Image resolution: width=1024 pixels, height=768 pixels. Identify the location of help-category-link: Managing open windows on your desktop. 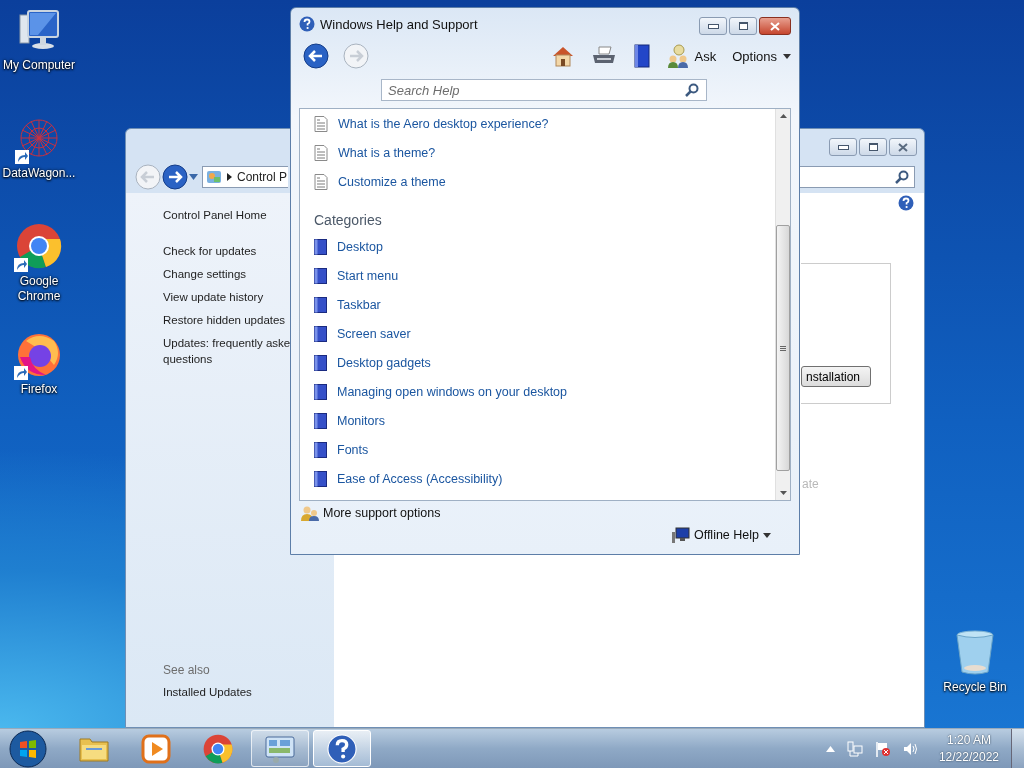
(452, 391).